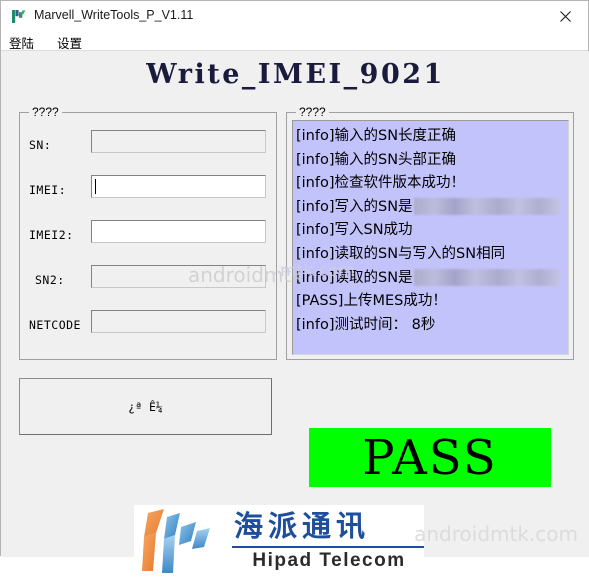  I want to click on form-row-imei2: IMEI2:, so click(148, 237).